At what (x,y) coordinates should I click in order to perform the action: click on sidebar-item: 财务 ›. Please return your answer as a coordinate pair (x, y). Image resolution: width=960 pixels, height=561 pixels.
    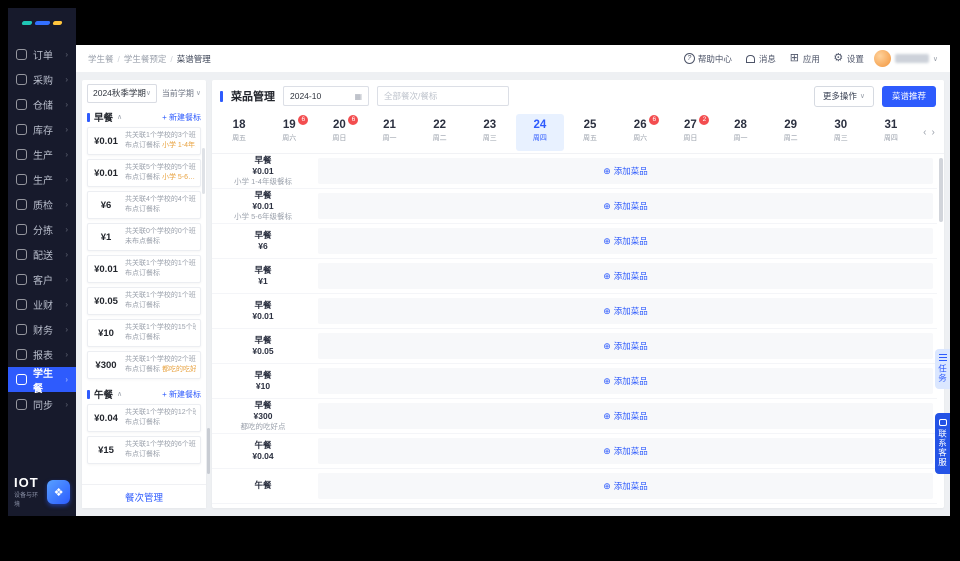
    Looking at the image, I should click on (42, 329).